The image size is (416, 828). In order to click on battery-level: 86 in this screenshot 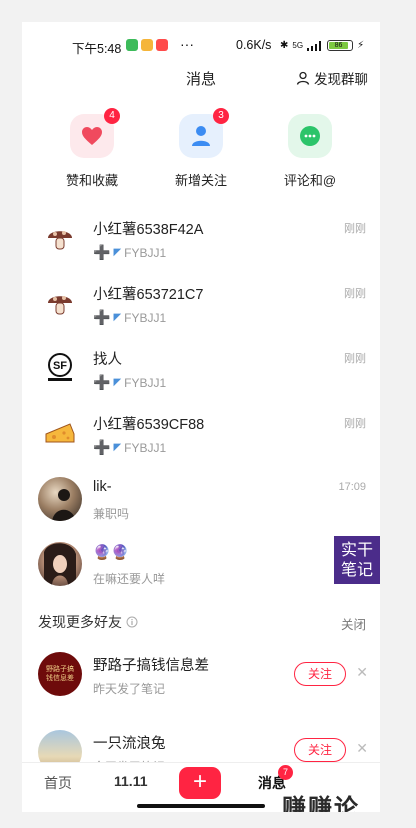, I will do `click(338, 45)`.